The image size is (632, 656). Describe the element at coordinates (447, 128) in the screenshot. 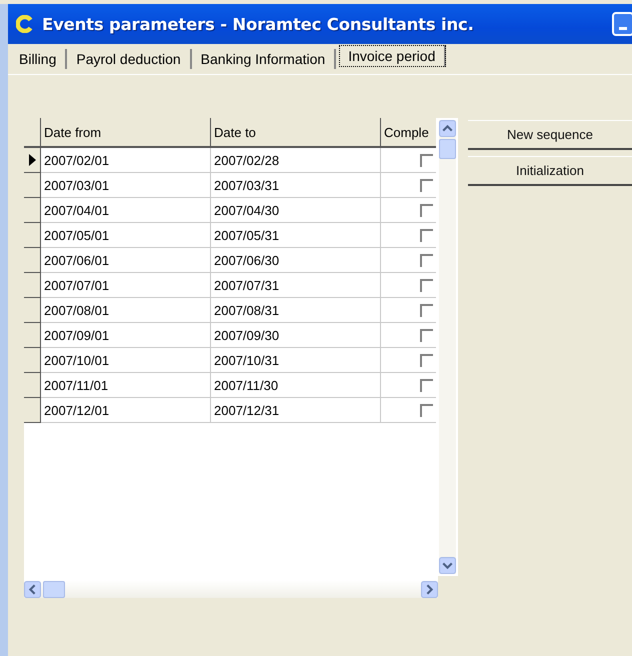

I see `scroll-up-icon` at that location.